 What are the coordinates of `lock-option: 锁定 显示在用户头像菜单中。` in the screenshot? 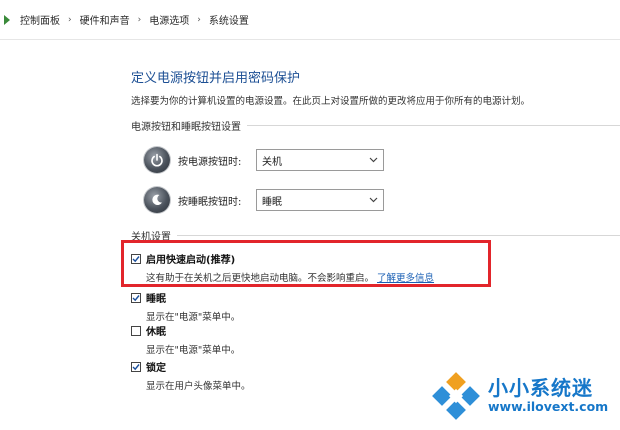 It's located at (191, 375).